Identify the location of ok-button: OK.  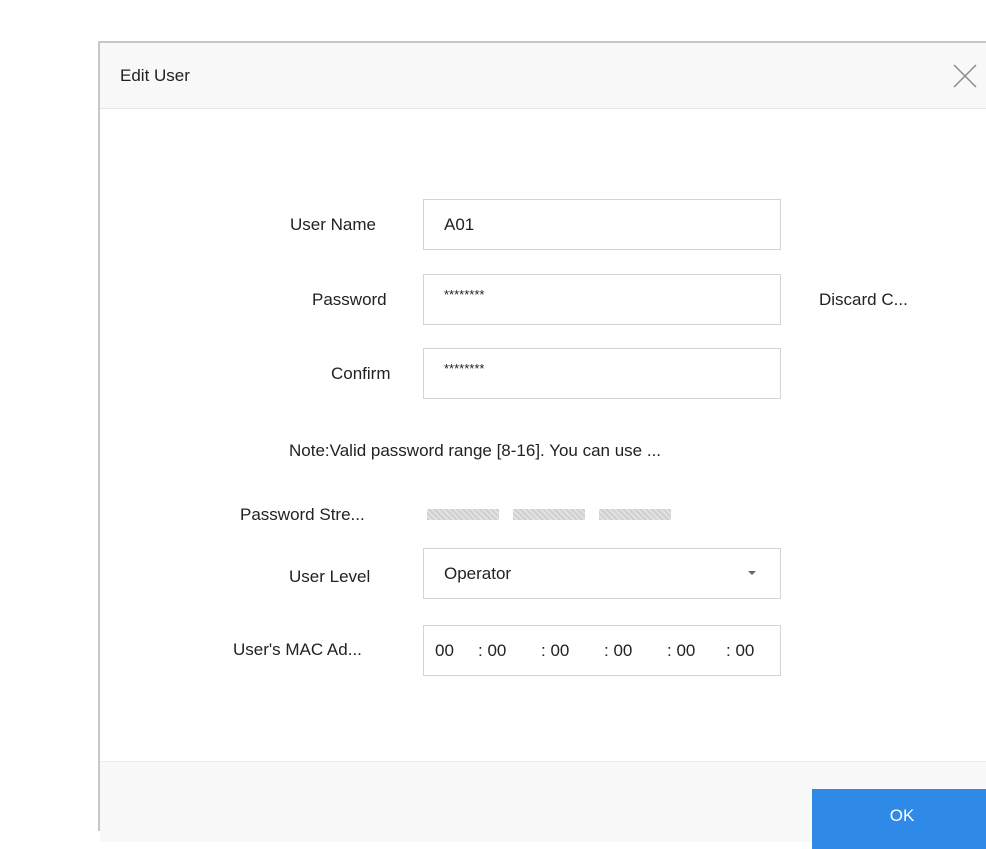
(899, 819).